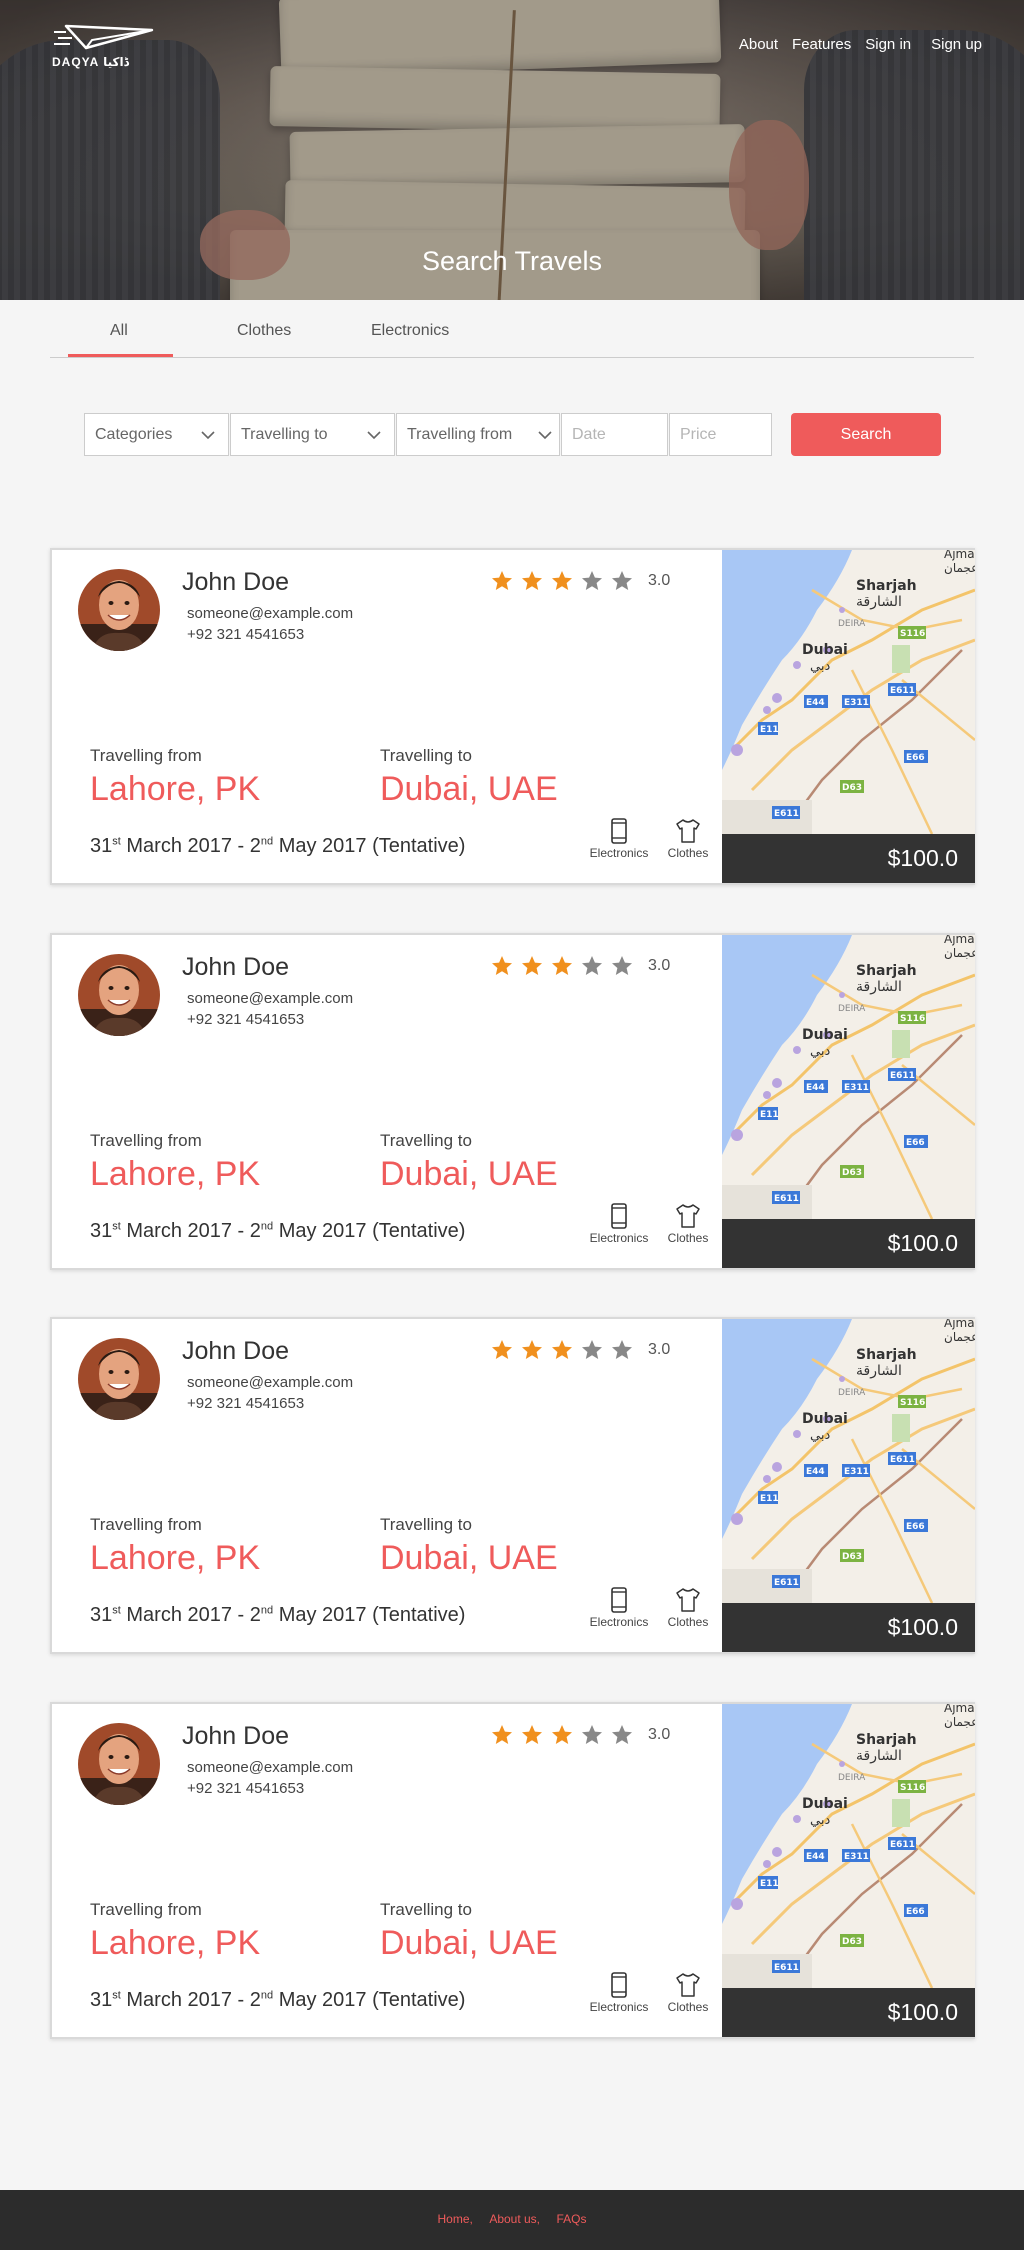 The width and height of the screenshot is (1024, 2250). I want to click on footer-about-link: About us,, so click(514, 2219).